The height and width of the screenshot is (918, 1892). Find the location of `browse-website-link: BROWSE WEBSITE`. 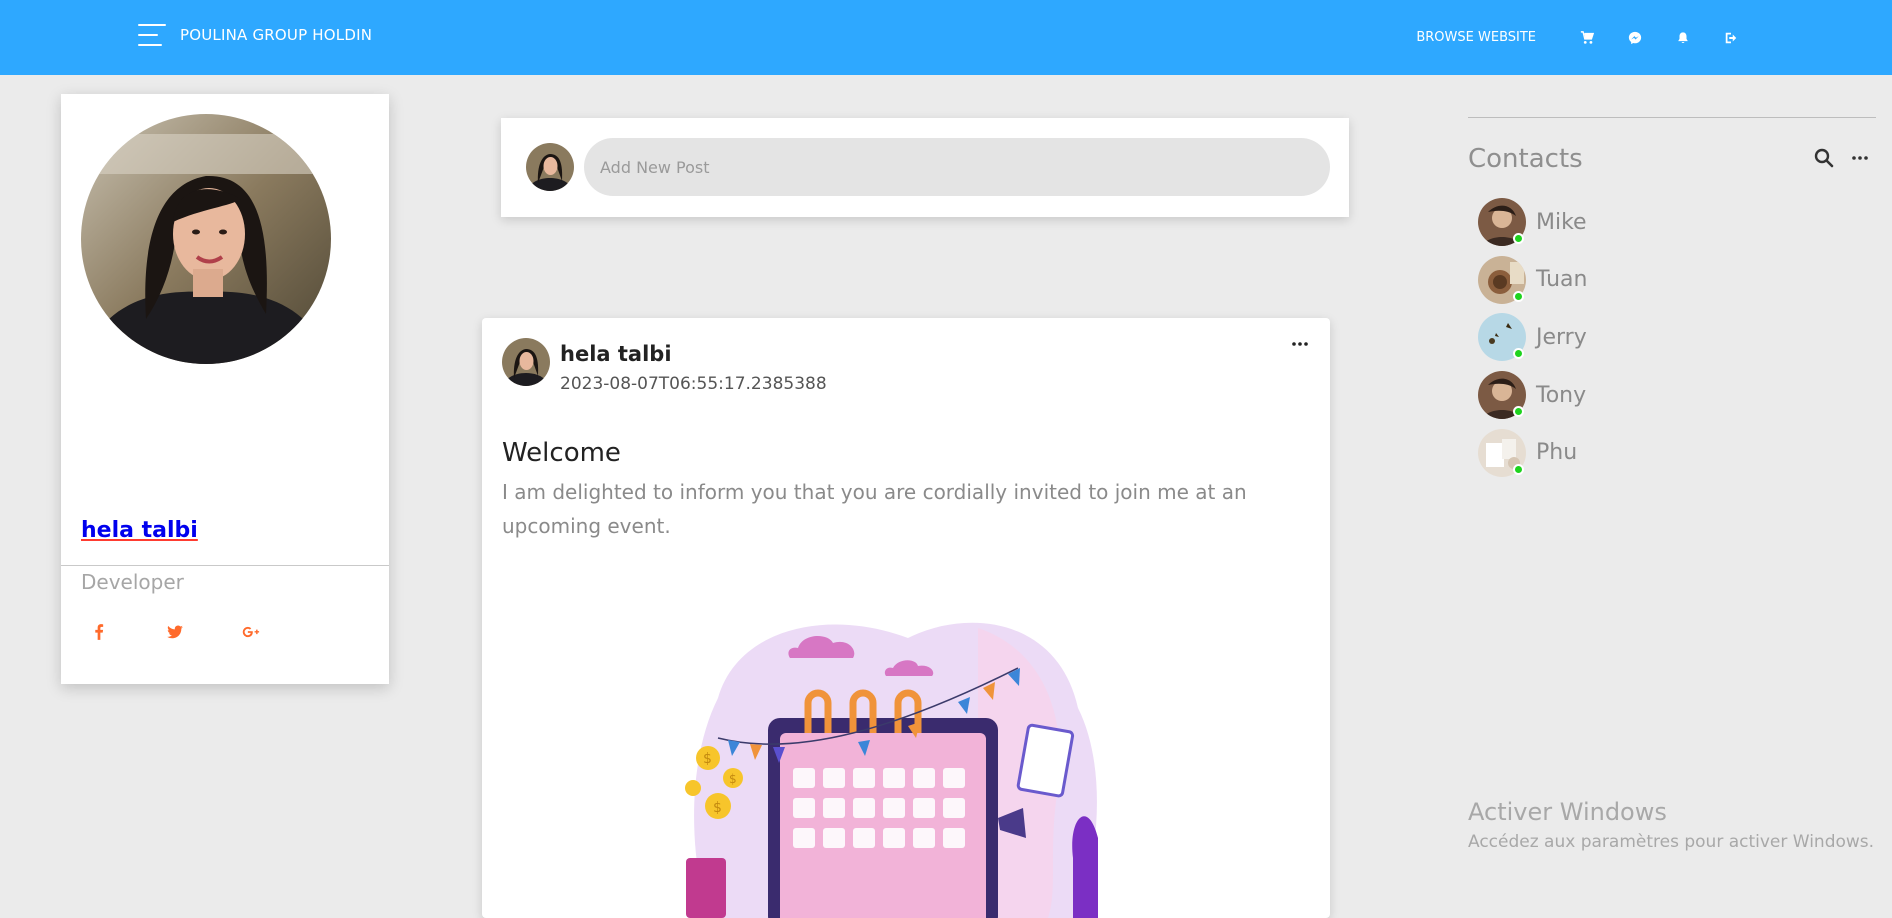

browse-website-link: BROWSE WEBSITE is located at coordinates (1476, 37).